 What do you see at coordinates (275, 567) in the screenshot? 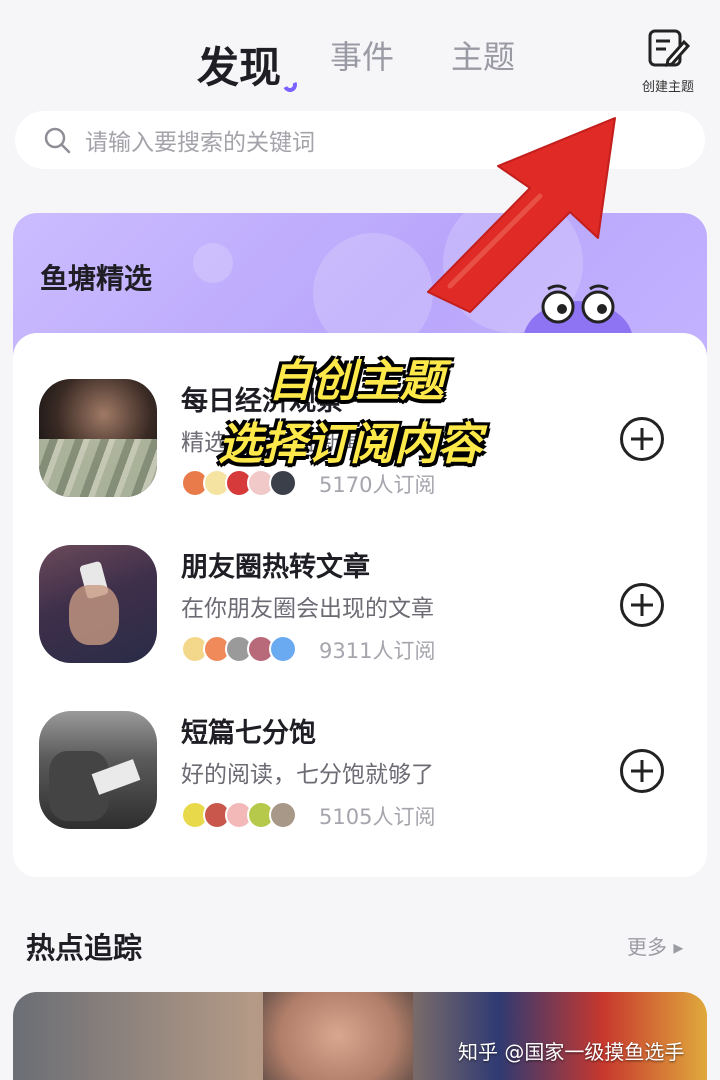
I see `item-title: 朋友圈热转文章` at bounding box center [275, 567].